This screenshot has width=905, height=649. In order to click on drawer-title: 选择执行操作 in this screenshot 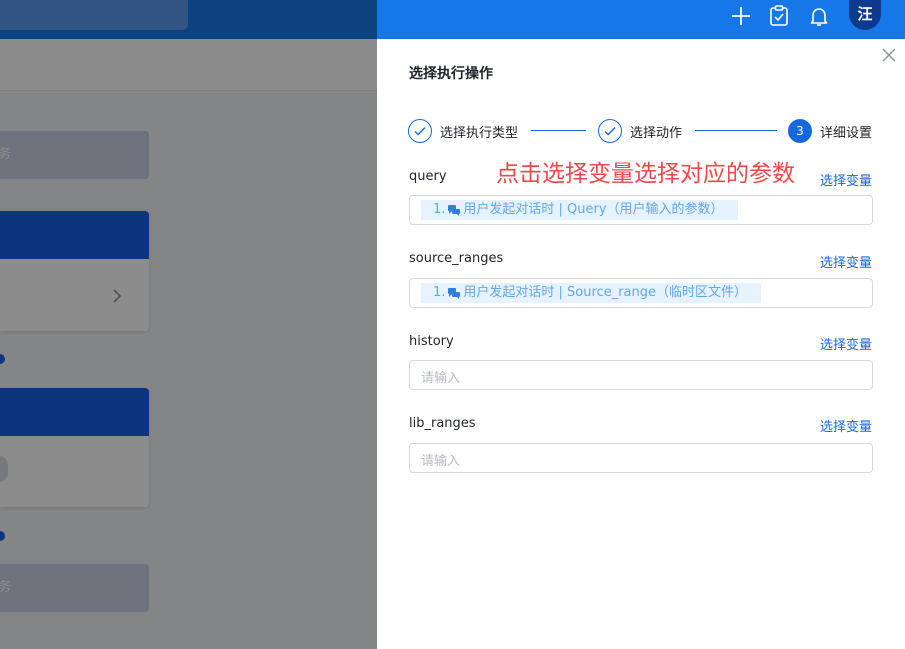, I will do `click(451, 74)`.